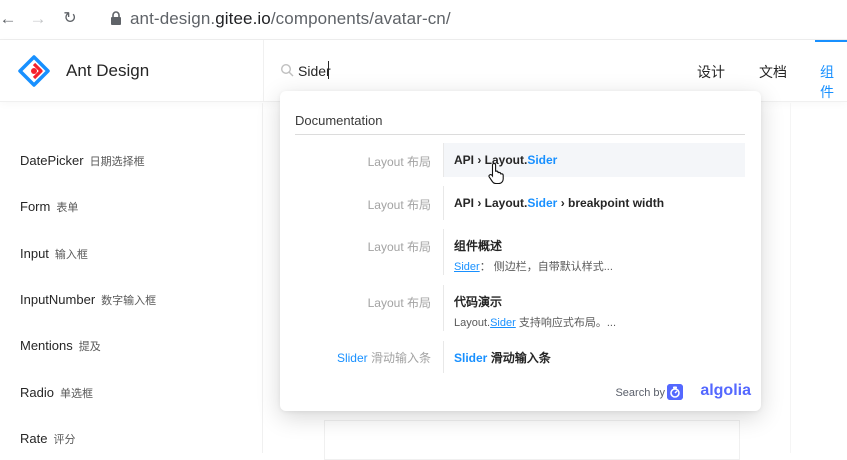 The image size is (847, 460). Describe the element at coordinates (399, 358) in the screenshot. I see `result-category-label: 滑动输入条` at that location.